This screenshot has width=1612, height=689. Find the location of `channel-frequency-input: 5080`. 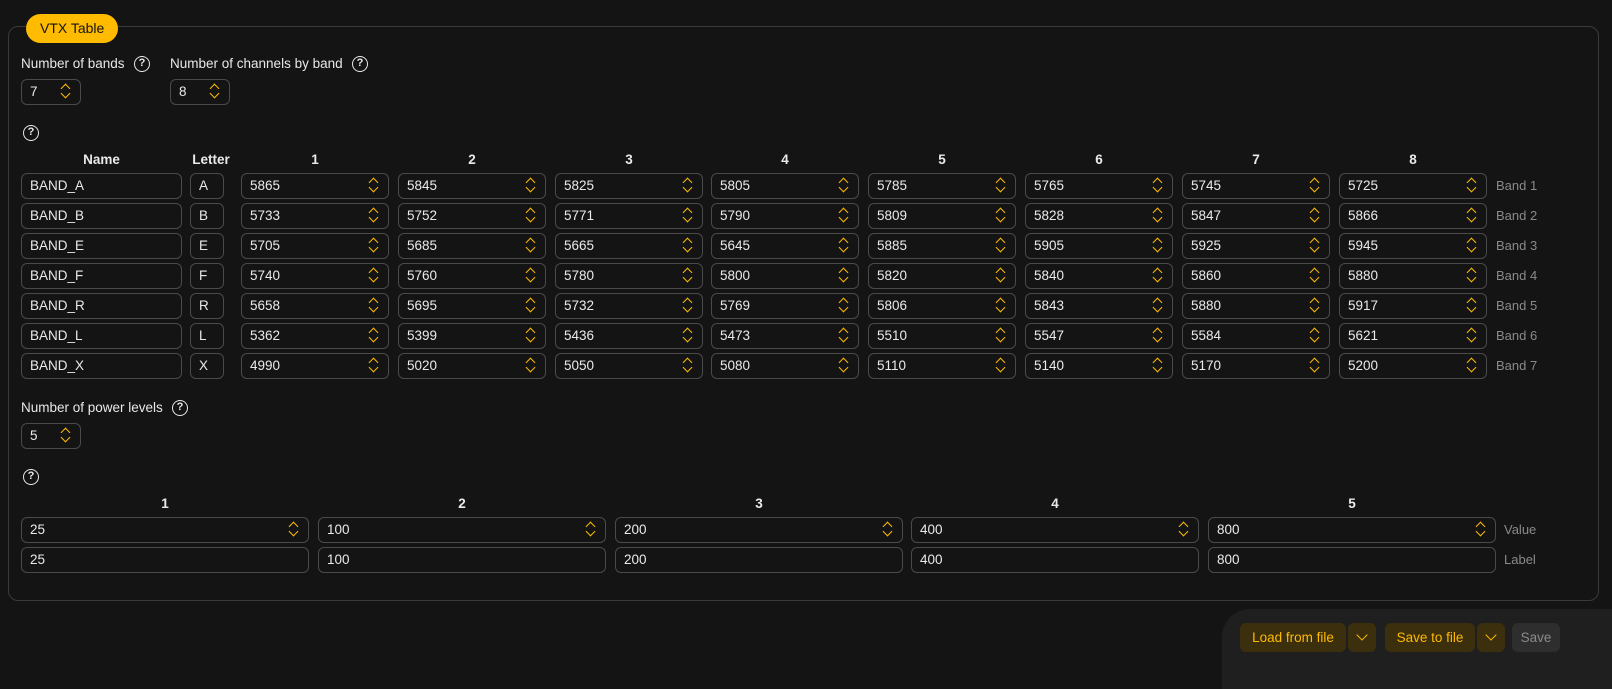

channel-frequency-input: 5080 is located at coordinates (785, 366).